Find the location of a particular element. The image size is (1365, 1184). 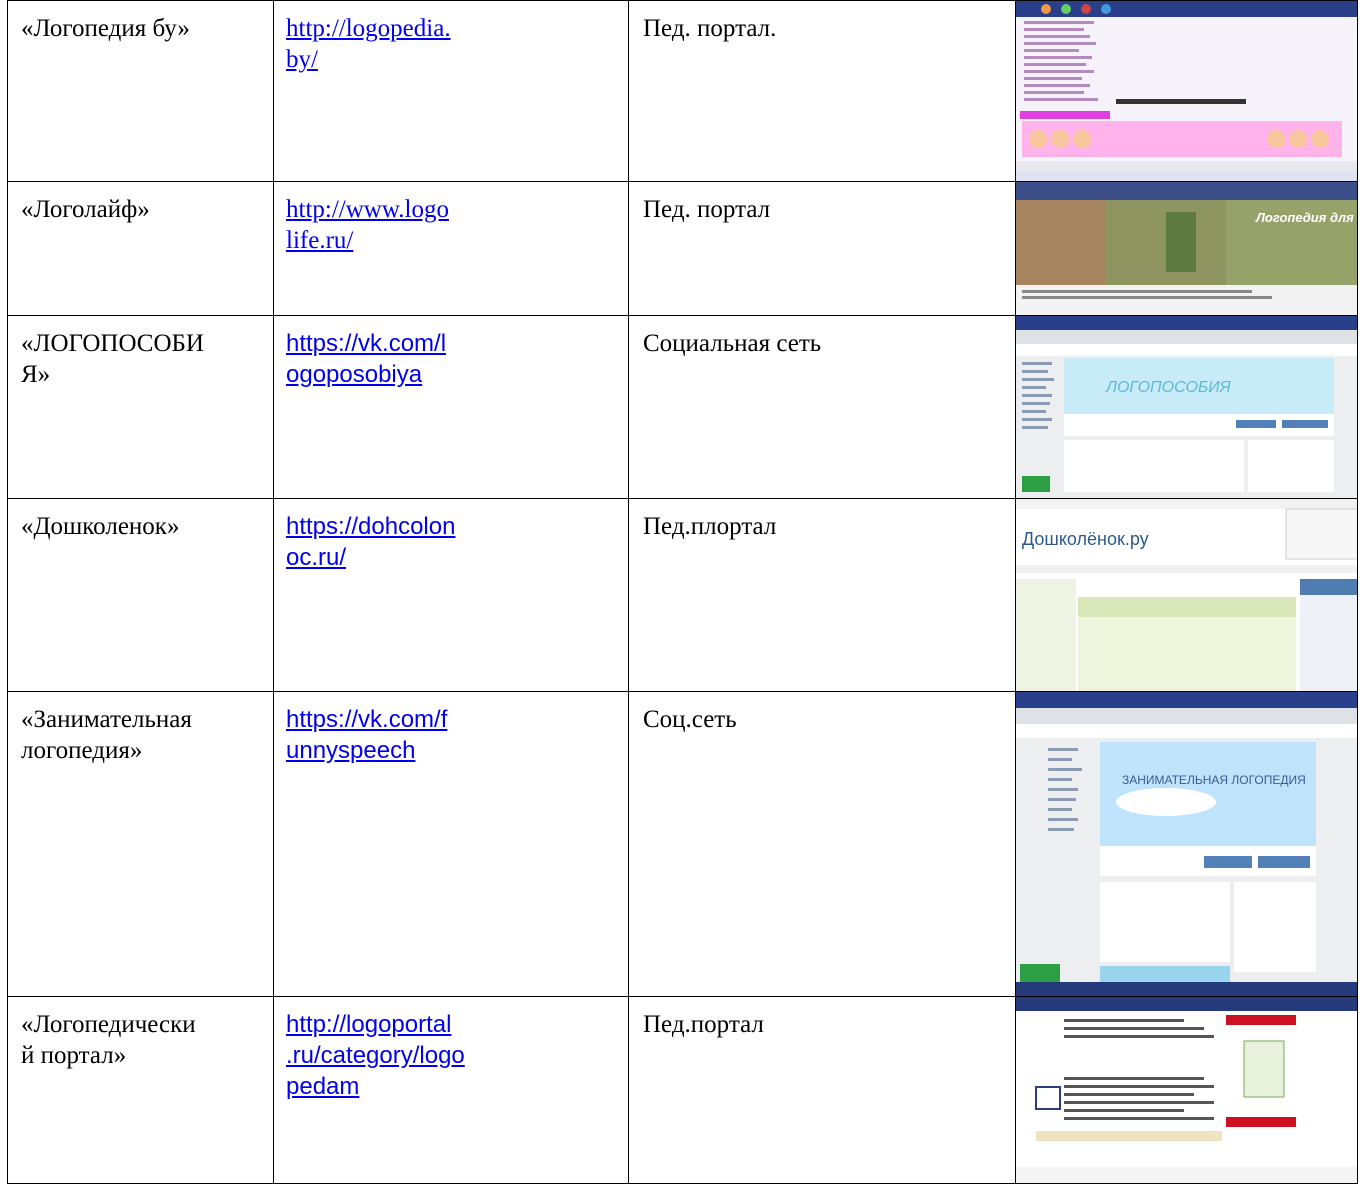

logopedia-screenshot-image is located at coordinates (1186, 91).